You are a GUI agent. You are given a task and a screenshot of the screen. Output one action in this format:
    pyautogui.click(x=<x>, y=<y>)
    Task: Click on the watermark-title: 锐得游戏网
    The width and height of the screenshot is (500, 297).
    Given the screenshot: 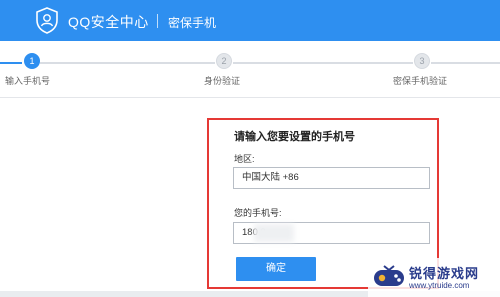 What is the action you would take?
    pyautogui.click(x=444, y=273)
    